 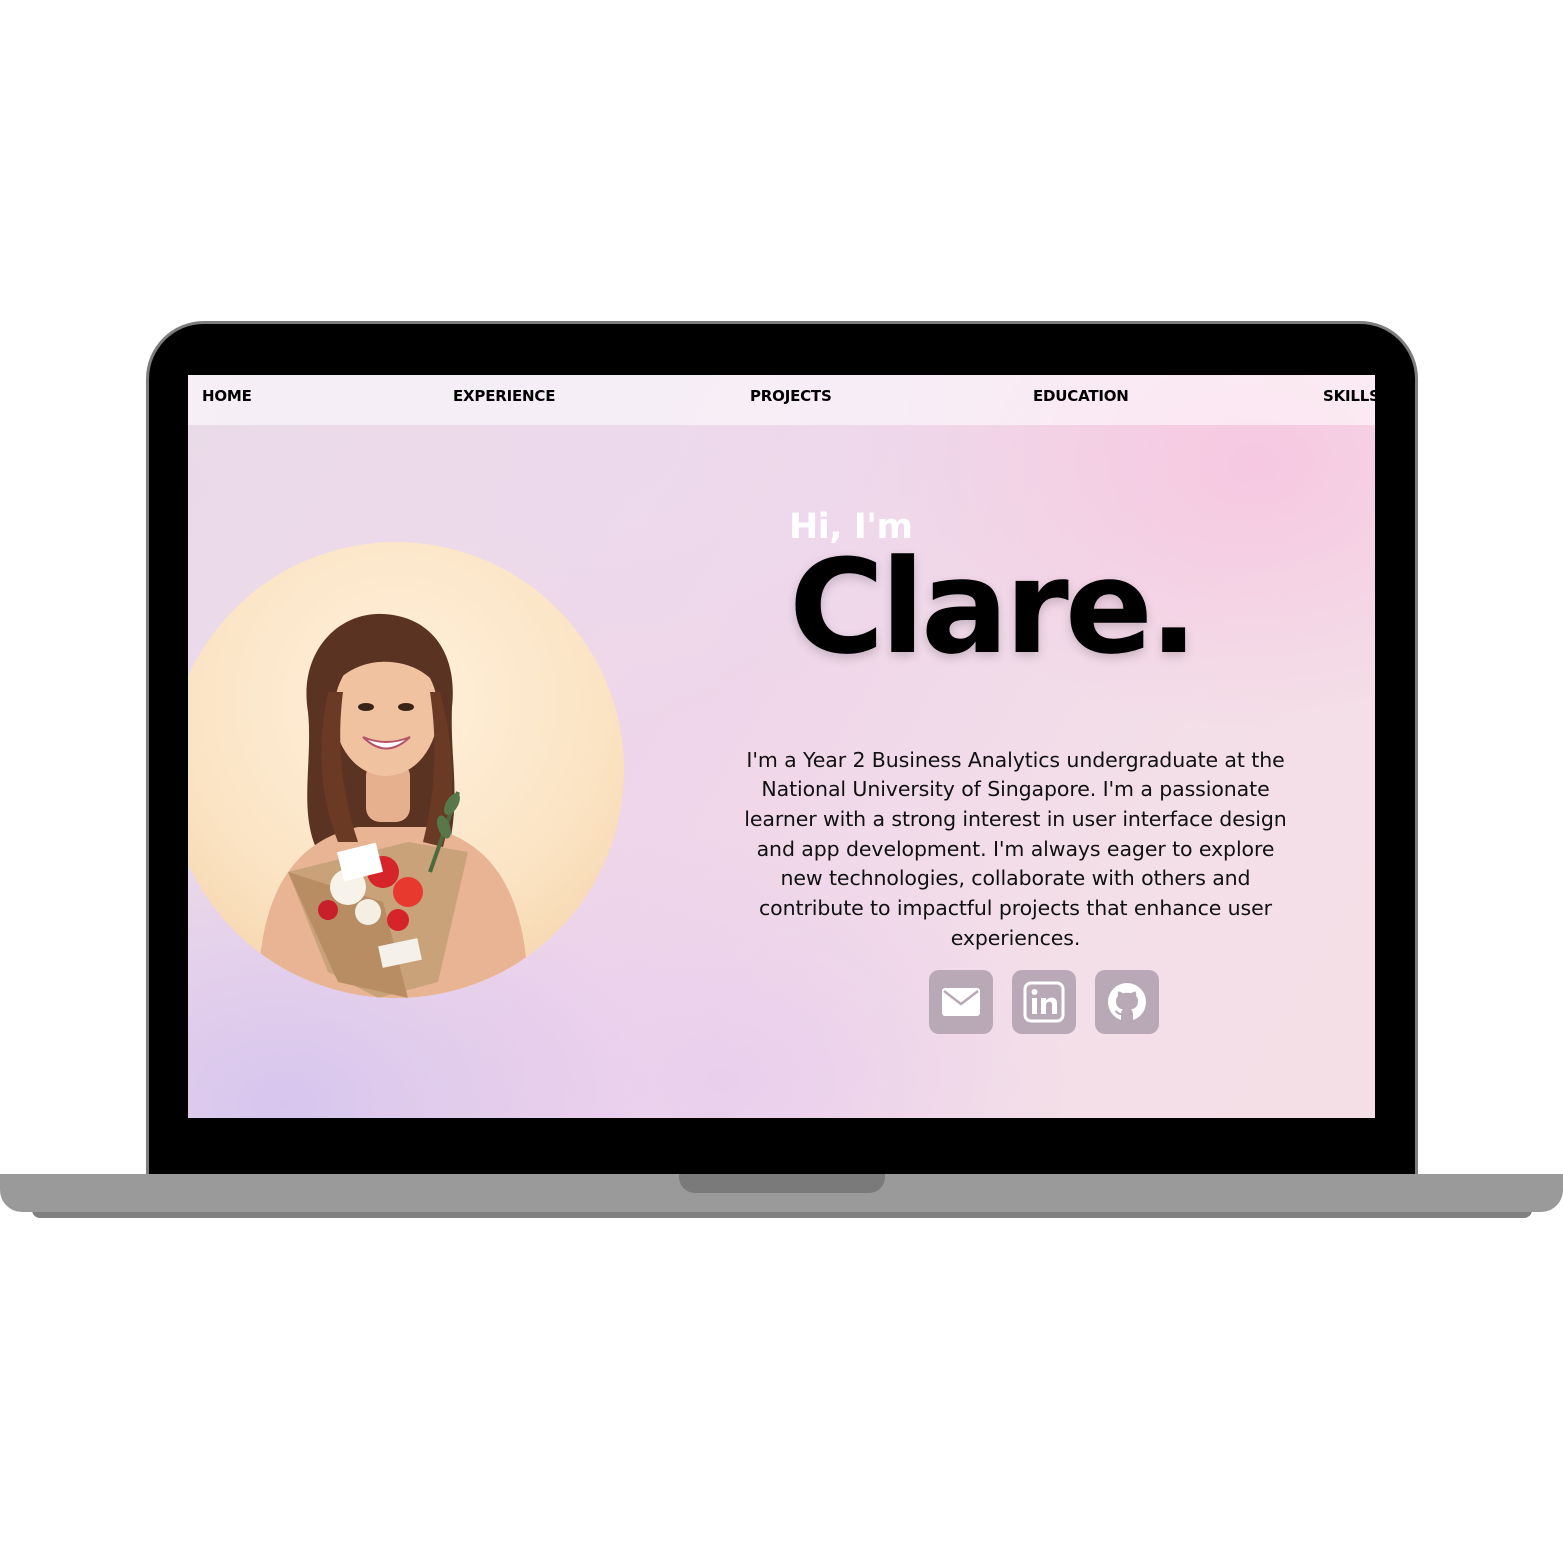 What do you see at coordinates (791, 396) in the screenshot?
I see `nav-projects: PROJECTS` at bounding box center [791, 396].